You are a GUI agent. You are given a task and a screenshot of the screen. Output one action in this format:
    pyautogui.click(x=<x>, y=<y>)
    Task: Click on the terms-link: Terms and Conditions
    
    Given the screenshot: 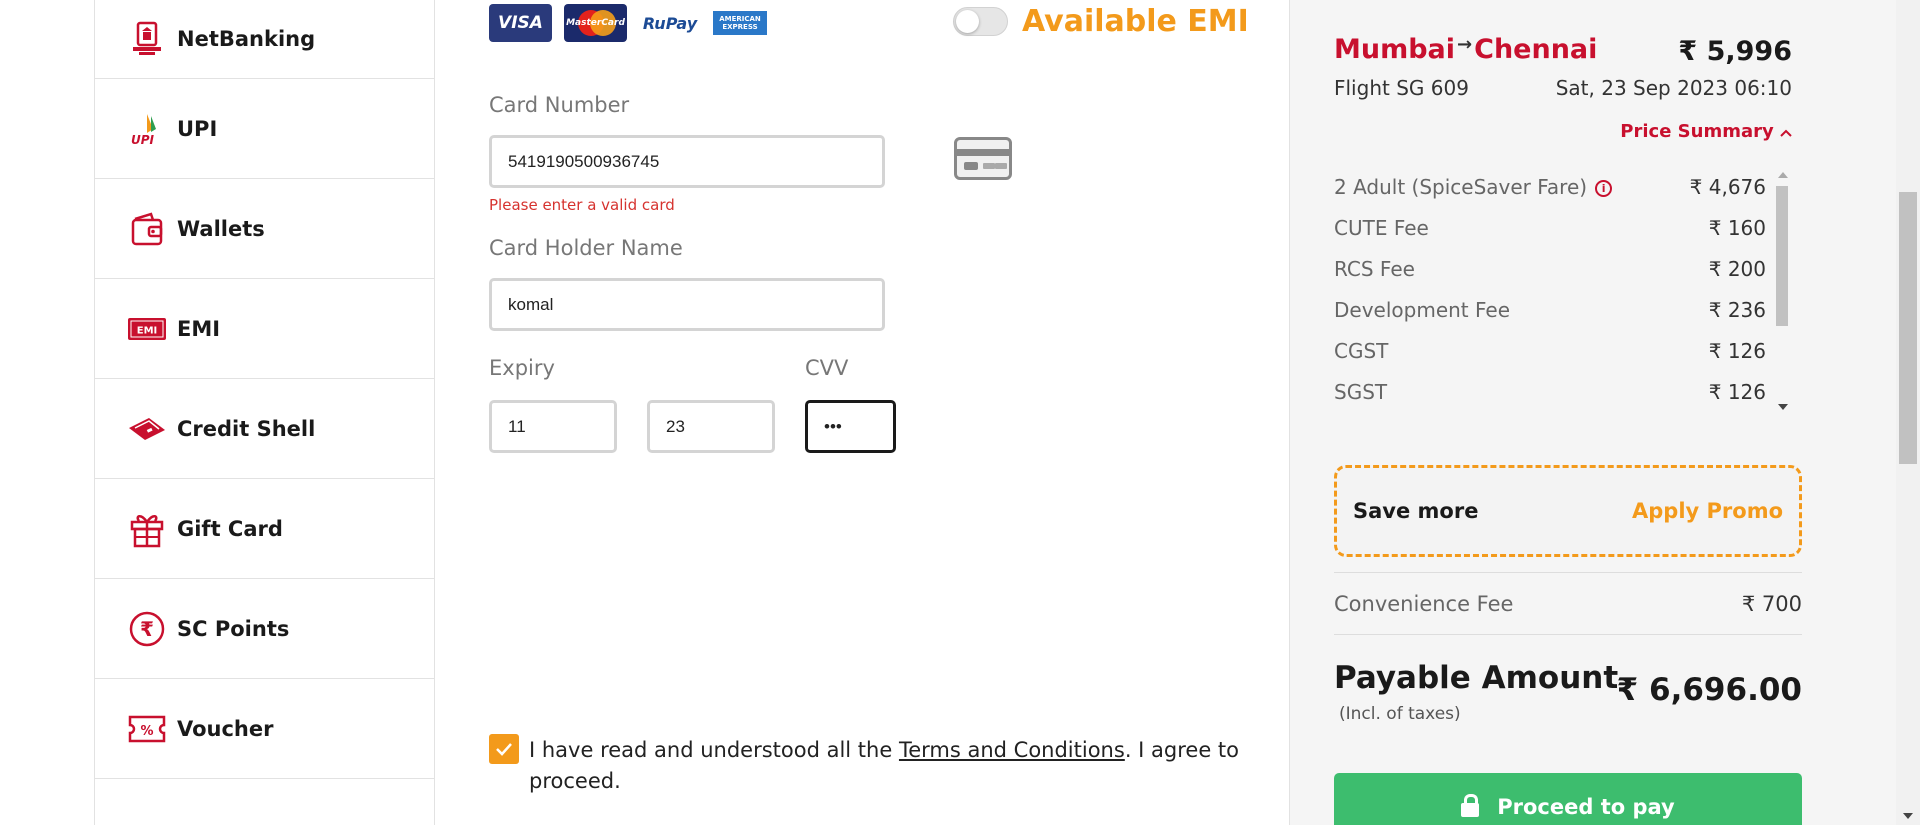 What is the action you would take?
    pyautogui.click(x=1012, y=750)
    